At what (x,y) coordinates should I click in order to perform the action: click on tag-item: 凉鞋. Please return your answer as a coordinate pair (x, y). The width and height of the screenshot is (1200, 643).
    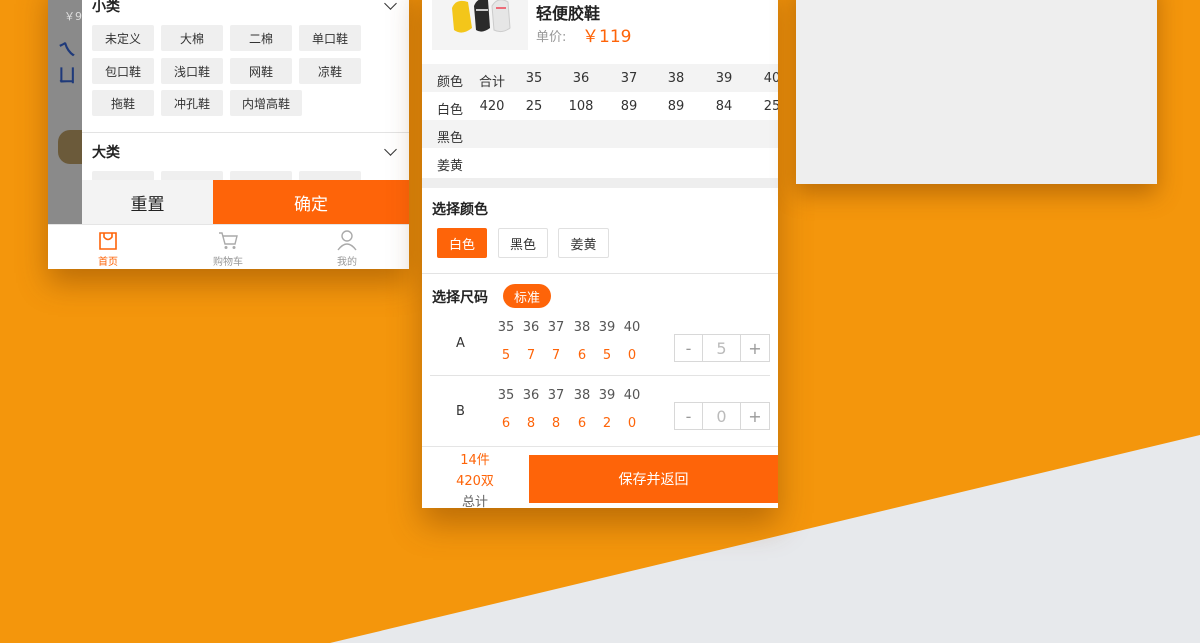
    Looking at the image, I should click on (330, 71).